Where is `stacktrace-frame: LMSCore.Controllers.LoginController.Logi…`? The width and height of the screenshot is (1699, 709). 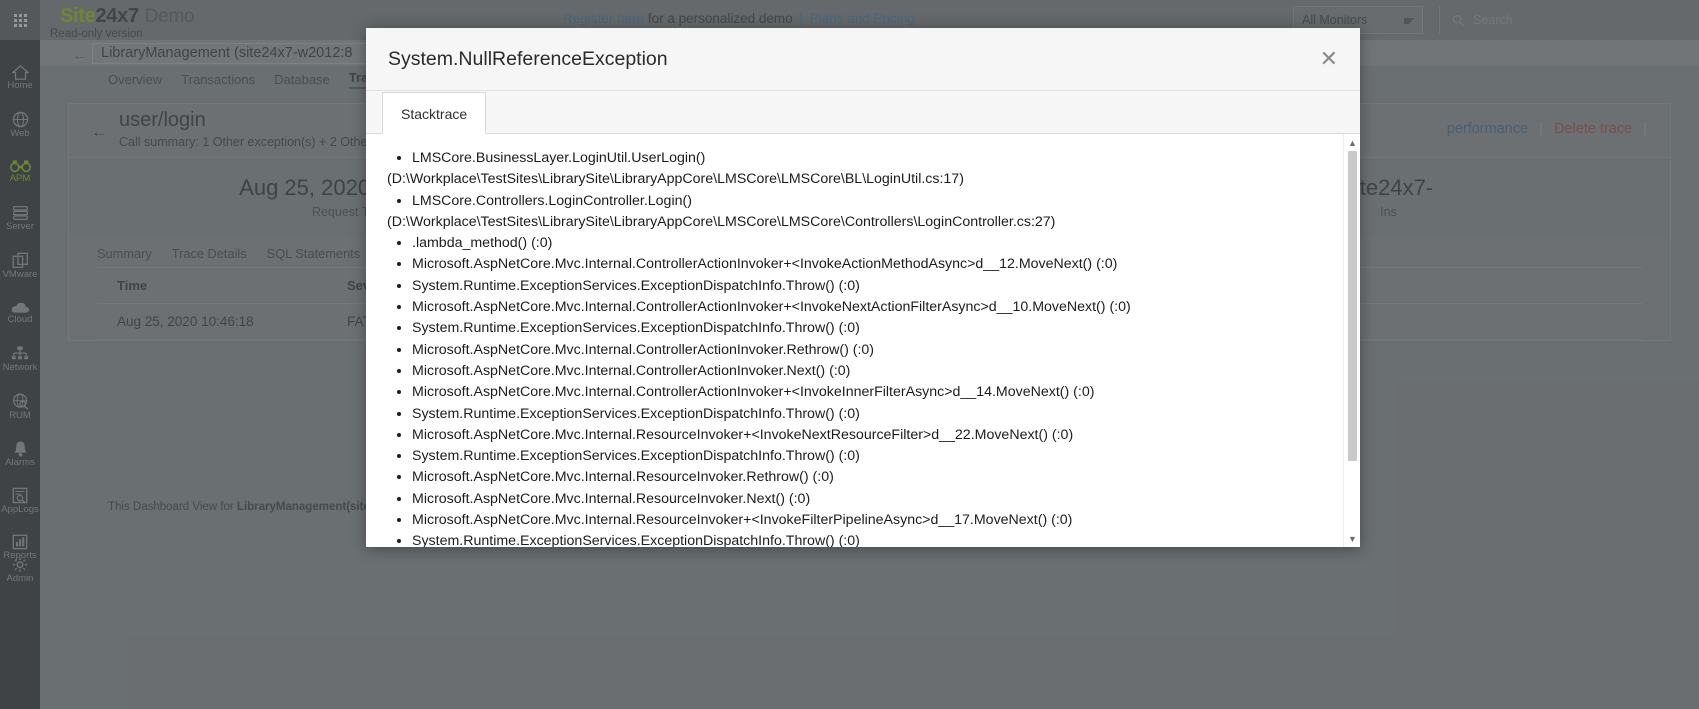 stacktrace-frame: LMSCore.Controllers.LoginController.Logi… is located at coordinates (857, 212).